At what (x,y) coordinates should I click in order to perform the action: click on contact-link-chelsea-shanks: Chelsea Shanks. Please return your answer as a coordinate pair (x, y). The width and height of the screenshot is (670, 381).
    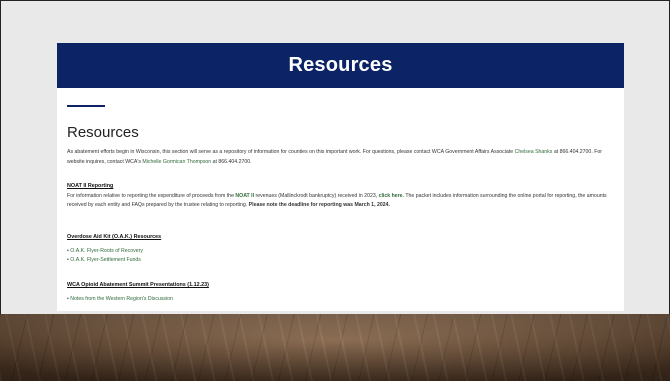
    Looking at the image, I should click on (534, 152).